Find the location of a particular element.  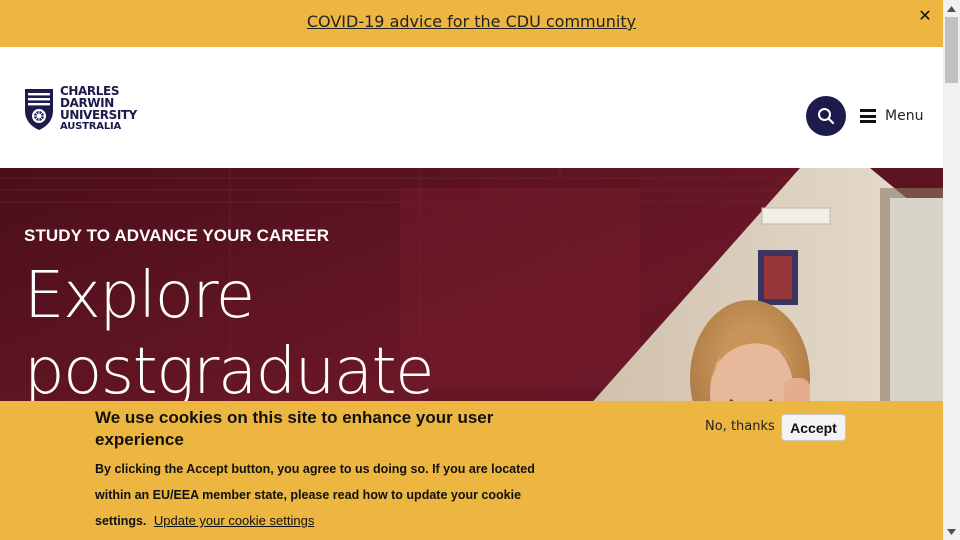

menu-button: Menu is located at coordinates (891, 116).